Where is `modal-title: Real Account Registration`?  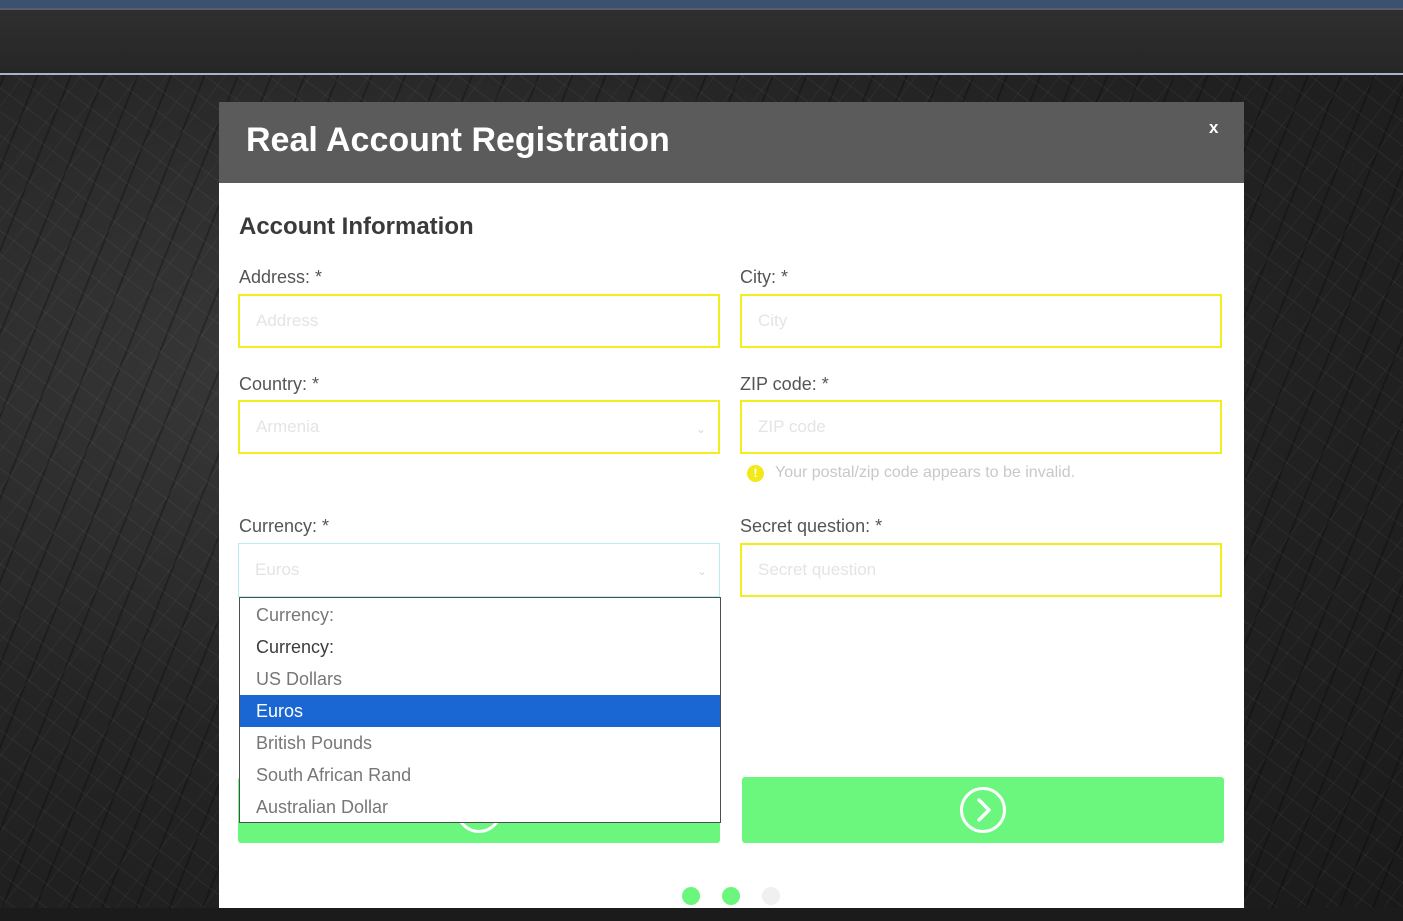
modal-title: Real Account Registration is located at coordinates (458, 140).